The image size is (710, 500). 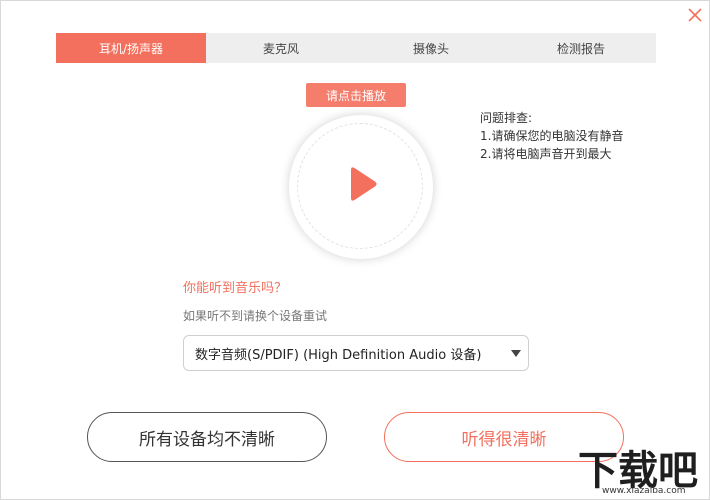 I want to click on watermark-url: www.xiazaiba.com, so click(x=644, y=491).